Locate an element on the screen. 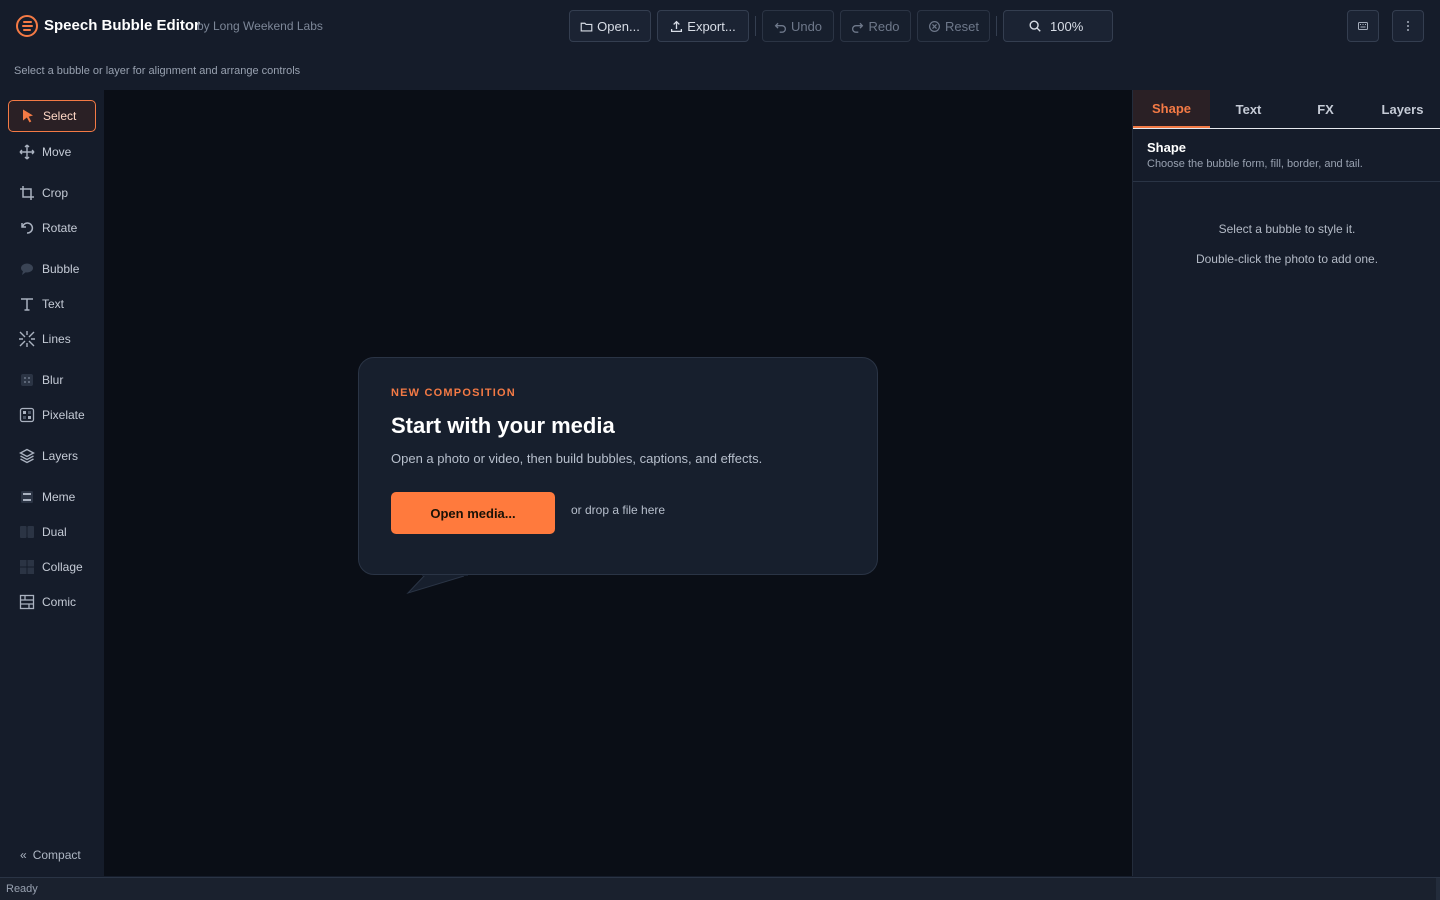 This screenshot has height=900, width=1440. more-vertical-icon is located at coordinates (1408, 26).